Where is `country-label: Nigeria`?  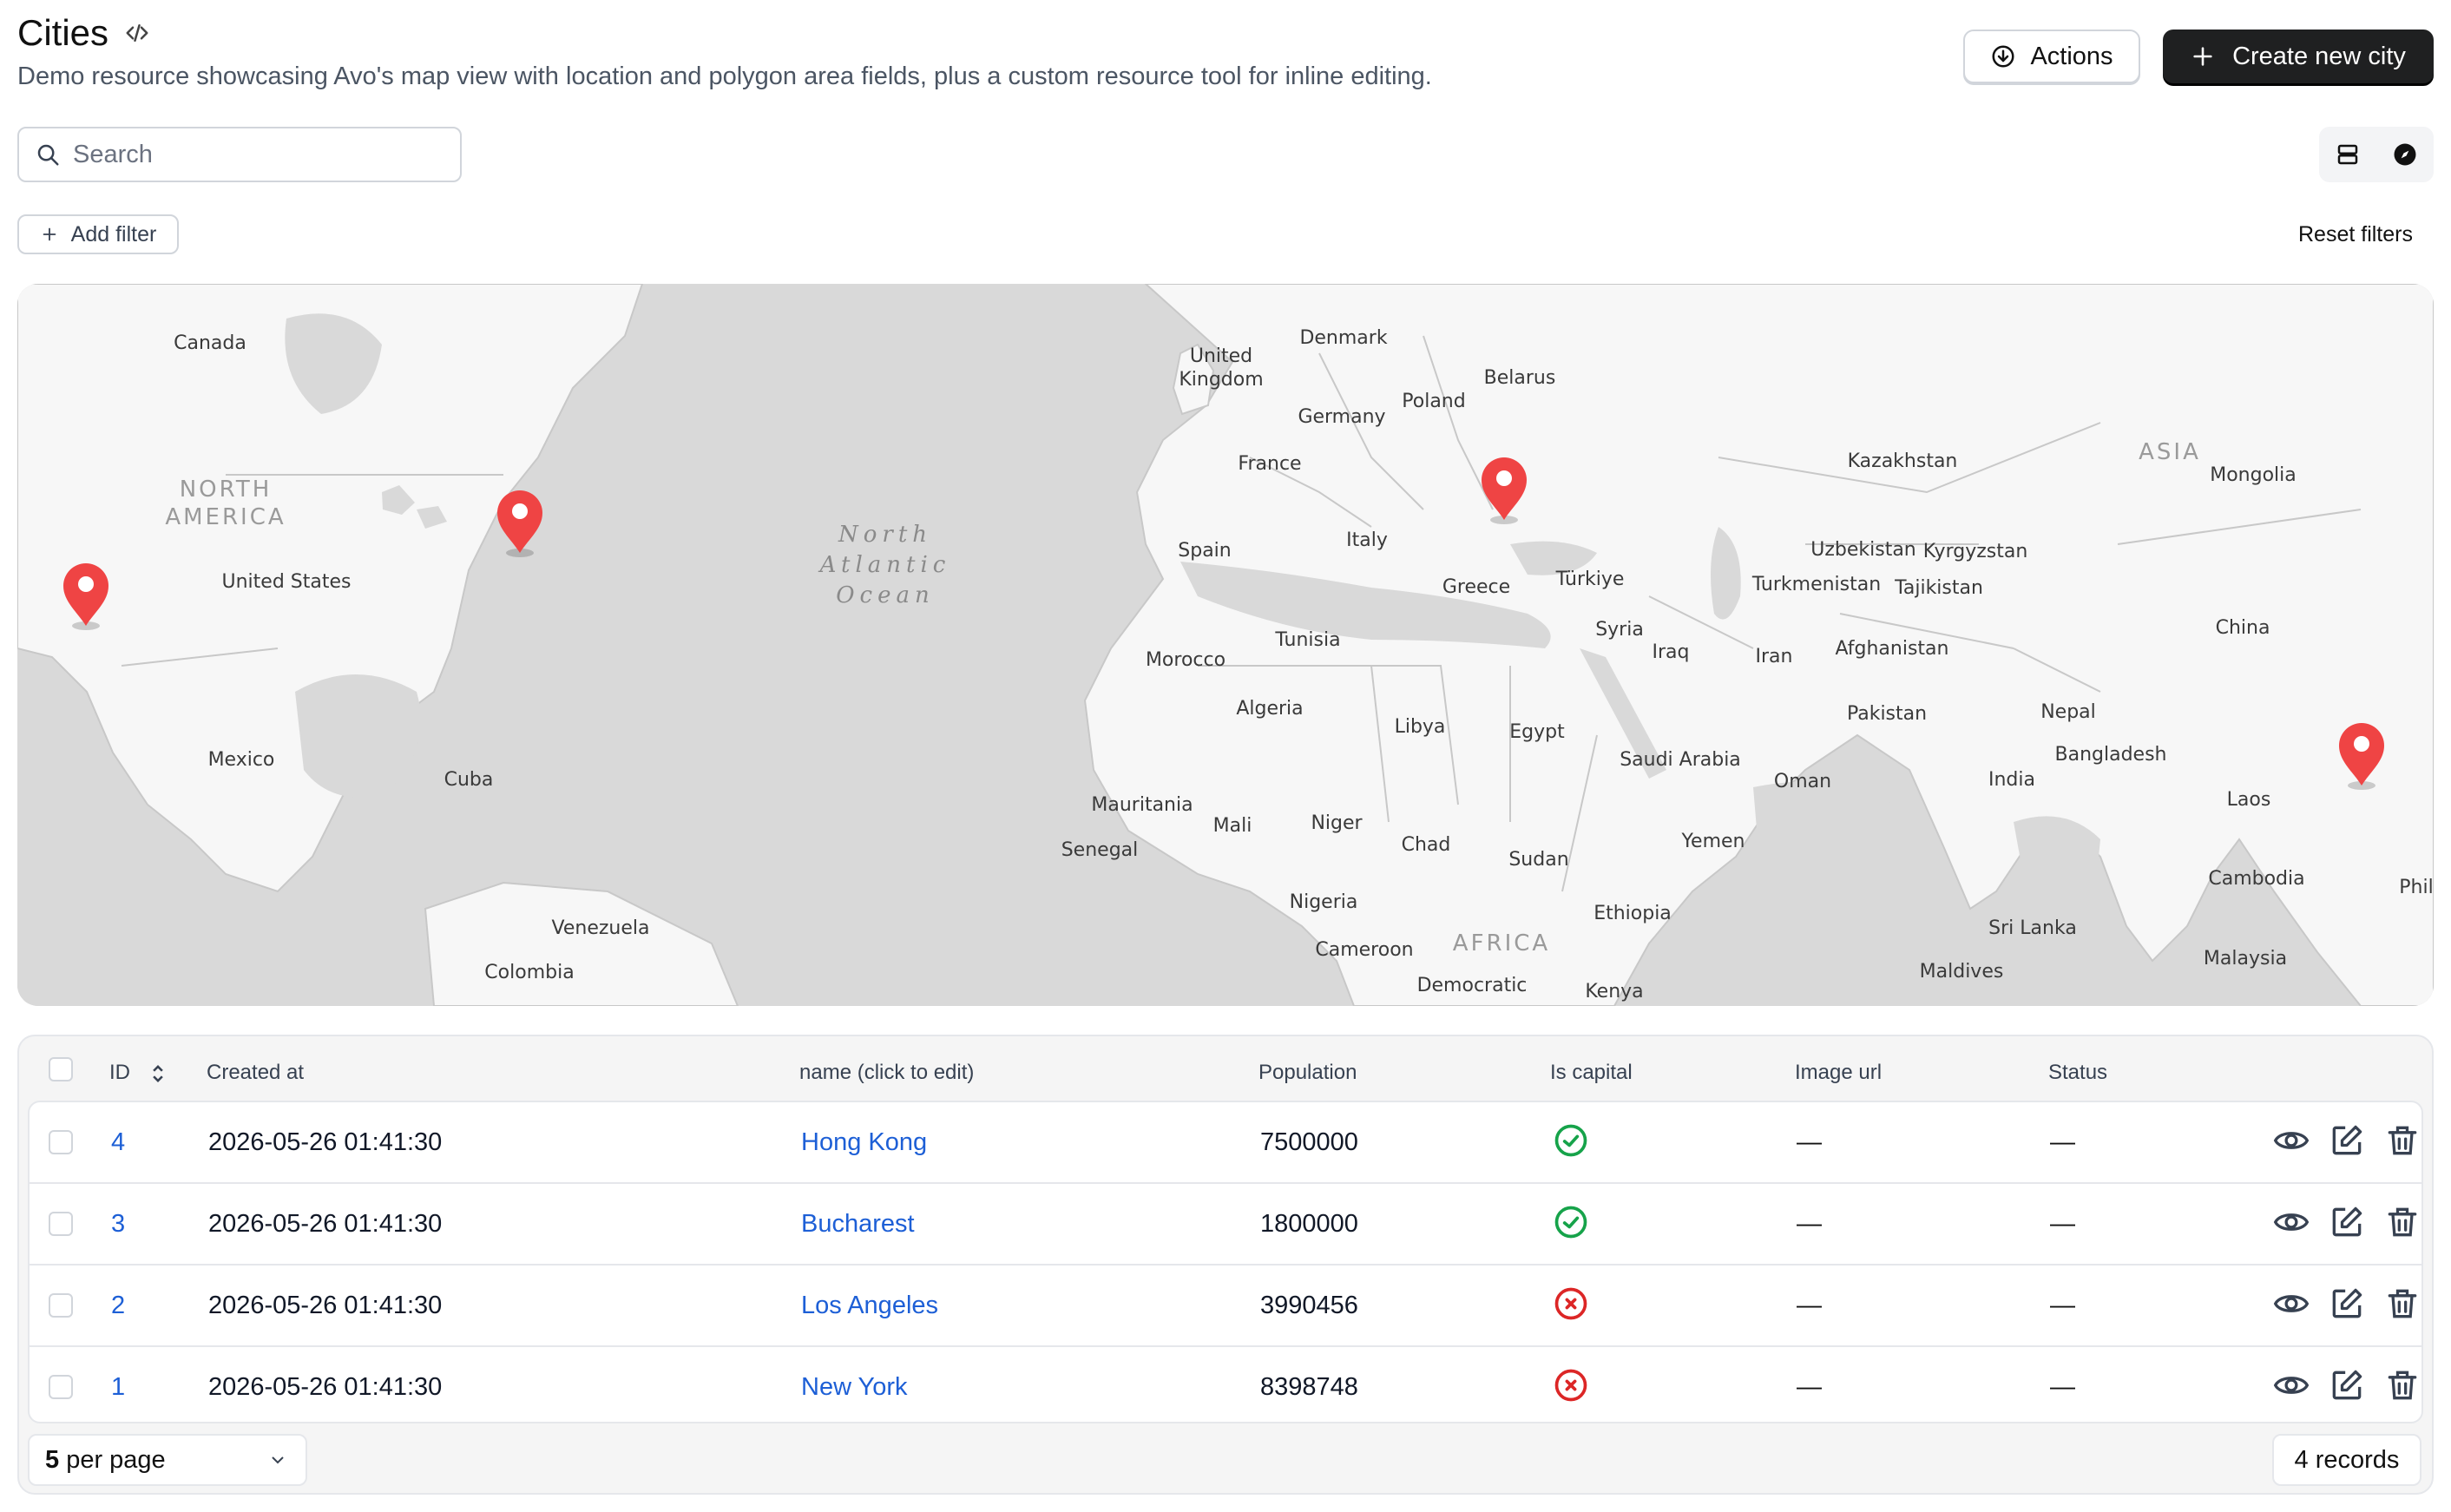
country-label: Nigeria is located at coordinates (1324, 902).